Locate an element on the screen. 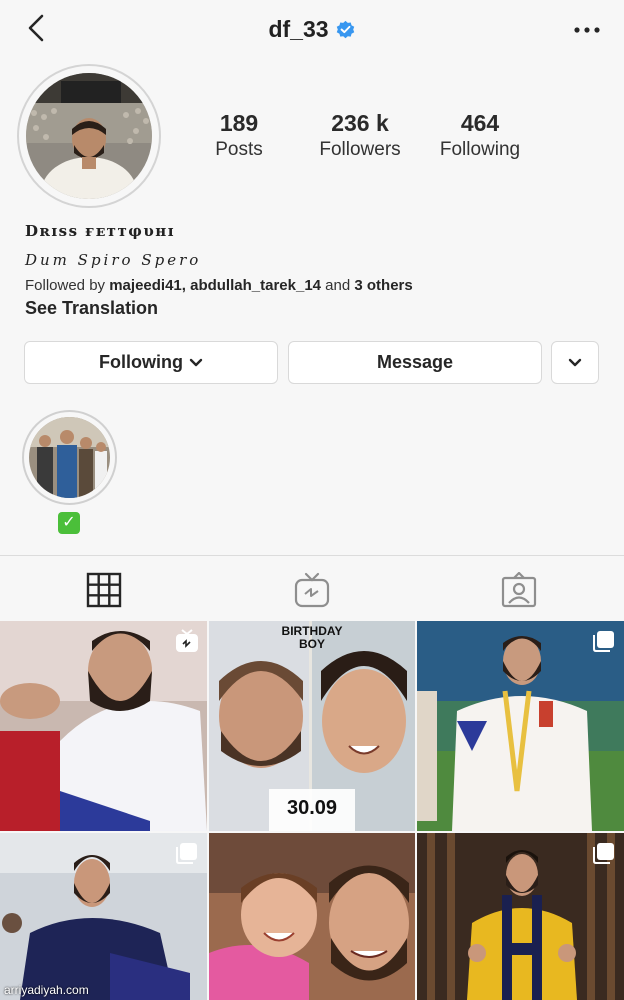  see-translation-link: See Translation is located at coordinates (91, 308).